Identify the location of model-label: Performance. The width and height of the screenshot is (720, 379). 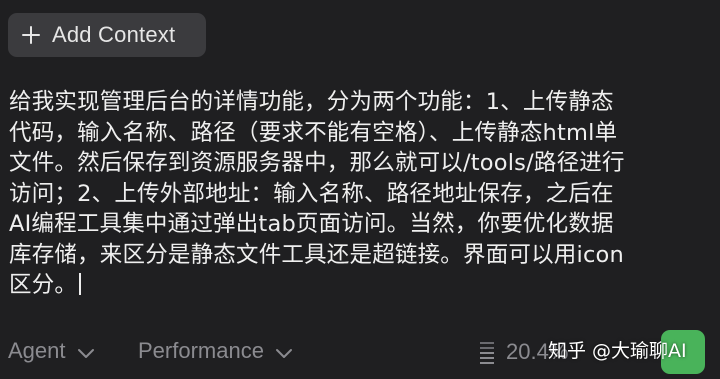
(201, 350).